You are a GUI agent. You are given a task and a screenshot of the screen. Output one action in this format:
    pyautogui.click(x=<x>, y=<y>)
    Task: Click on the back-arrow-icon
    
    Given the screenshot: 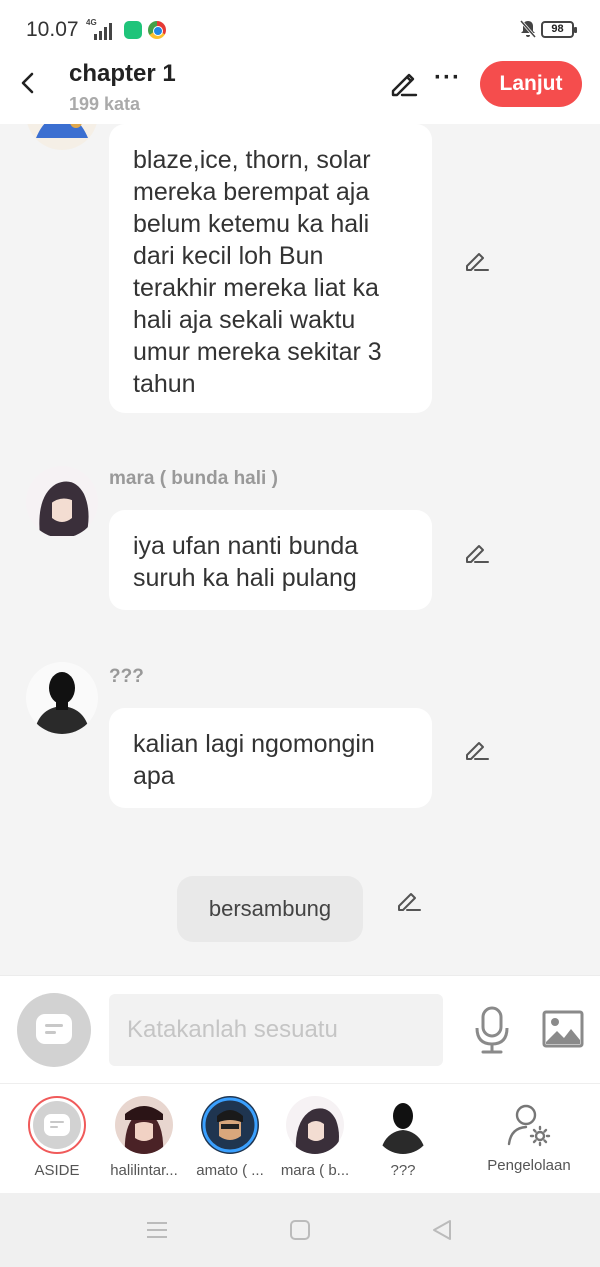 What is the action you would take?
    pyautogui.click(x=29, y=83)
    